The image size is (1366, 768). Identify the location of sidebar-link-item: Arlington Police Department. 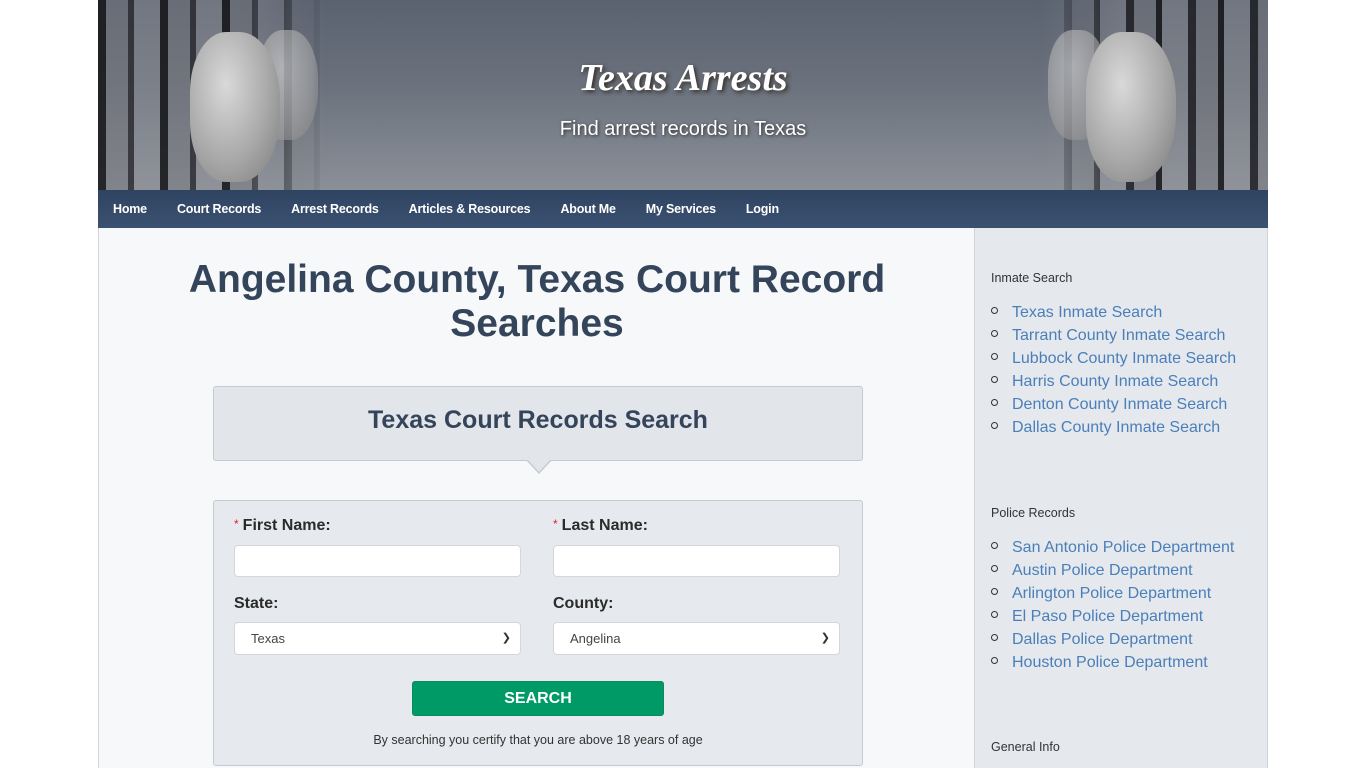
(1112, 593).